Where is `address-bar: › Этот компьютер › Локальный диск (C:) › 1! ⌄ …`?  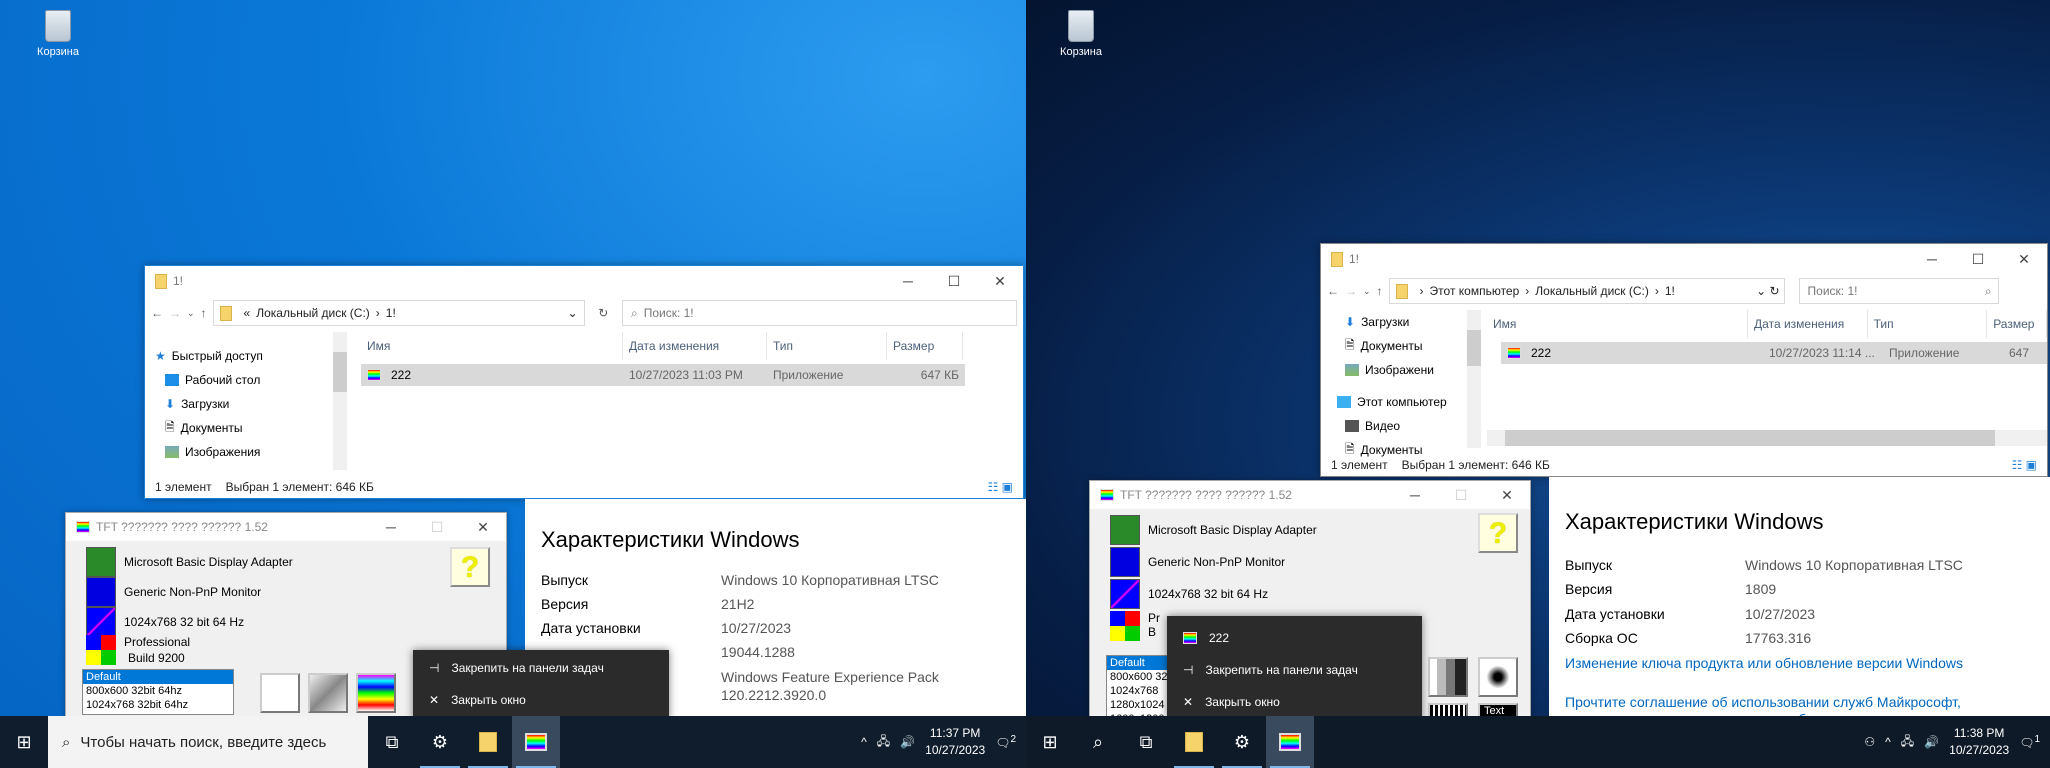 address-bar: › Этот компьютер › Локальный диск (C:) › 1! ⌄ … is located at coordinates (1586, 291).